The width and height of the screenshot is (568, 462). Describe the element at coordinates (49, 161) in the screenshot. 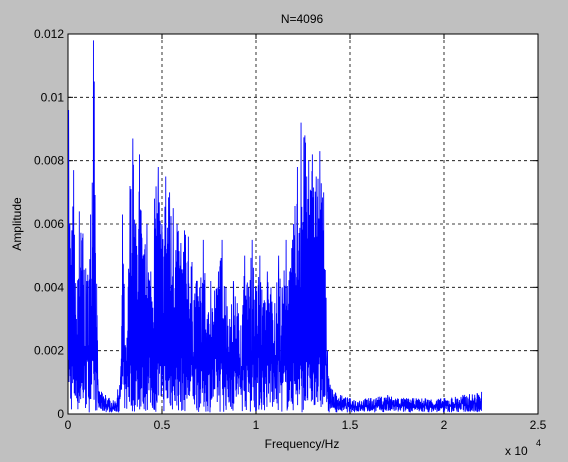

I see `y-tick-label: 0.008` at that location.